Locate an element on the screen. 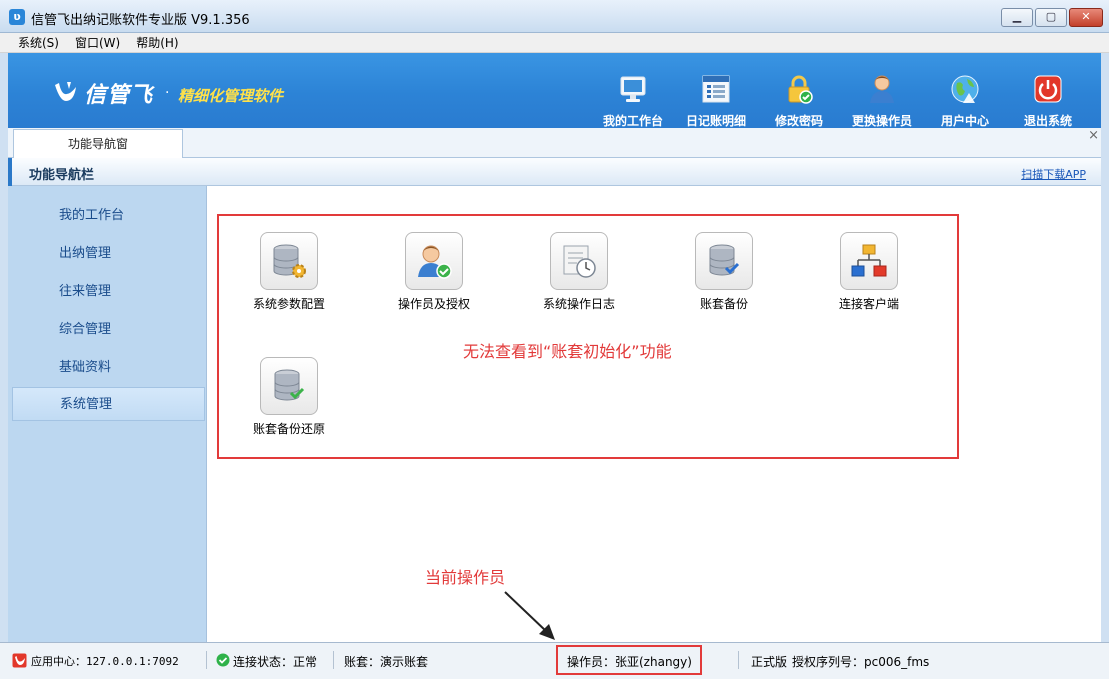 The height and width of the screenshot is (679, 1109). status-connection: 连接状态：正常 is located at coordinates (275, 662).